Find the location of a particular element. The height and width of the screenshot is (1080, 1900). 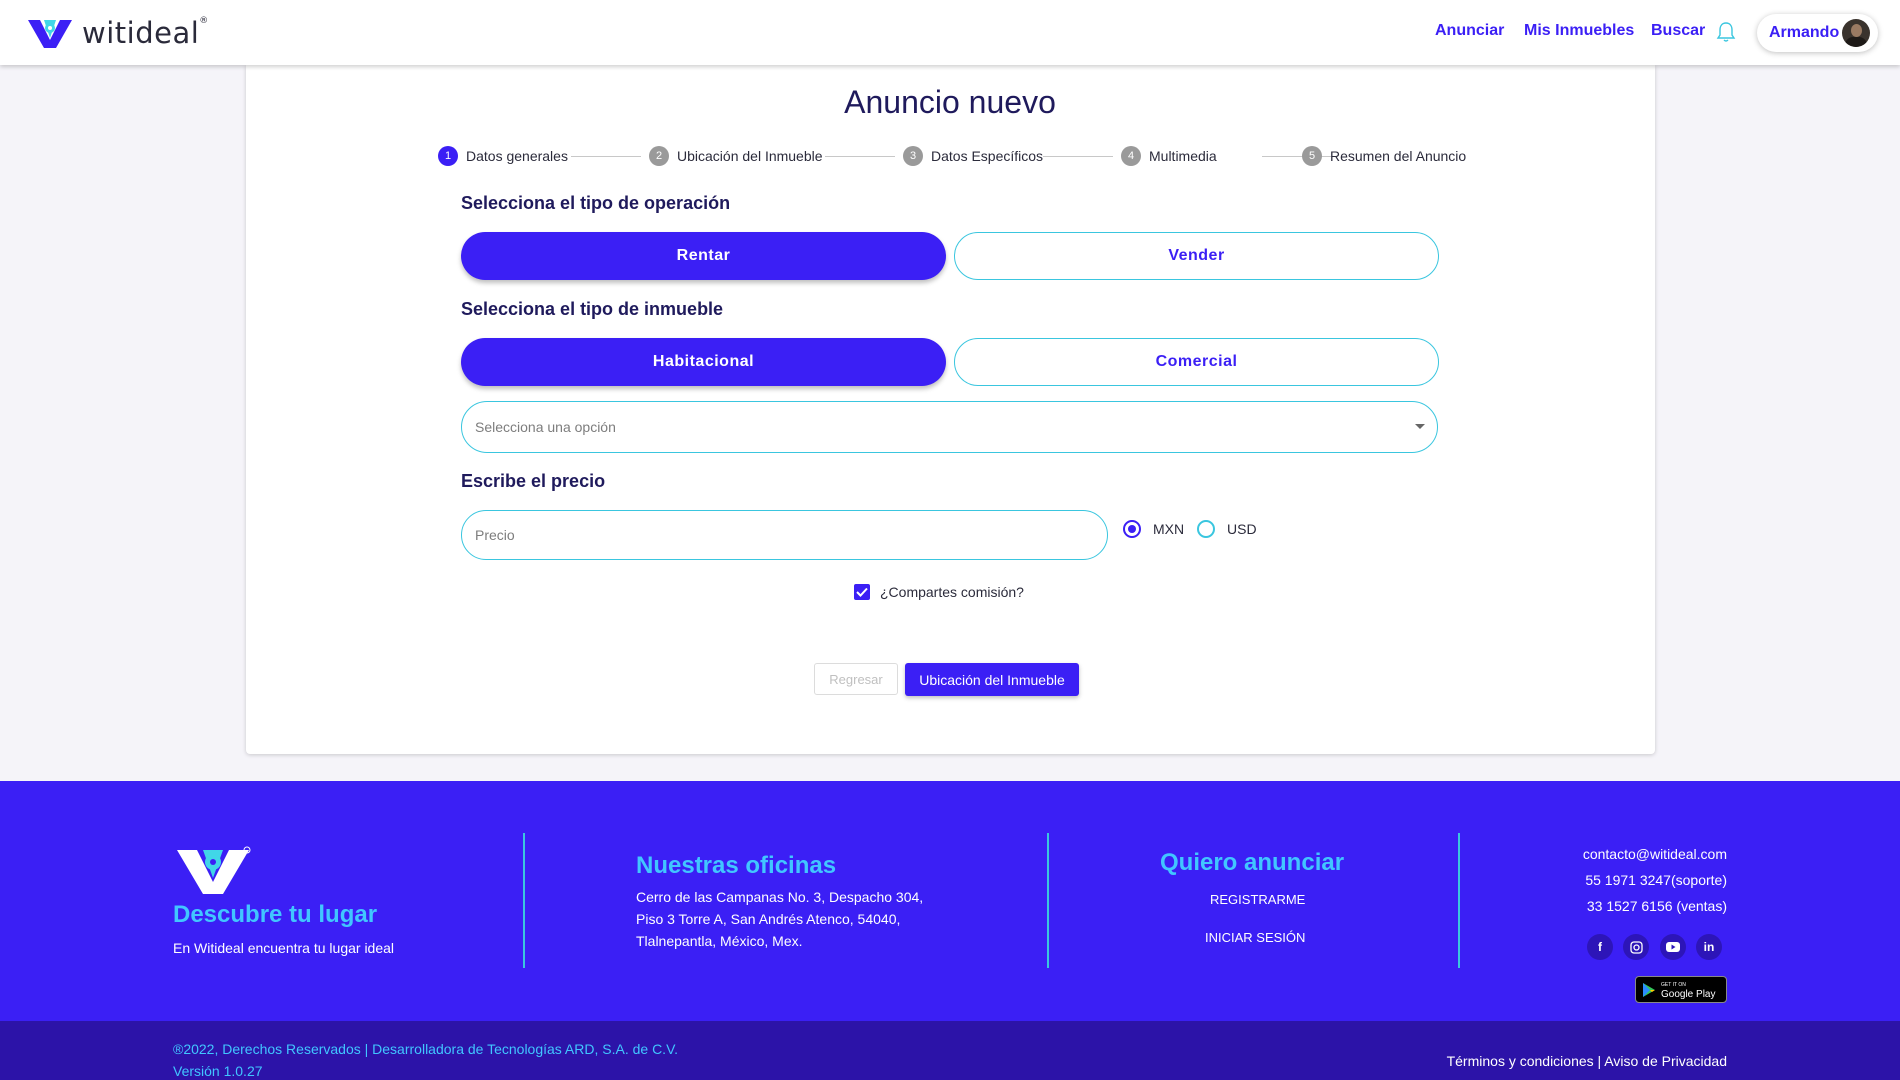

facebook-icon: f is located at coordinates (1600, 947).